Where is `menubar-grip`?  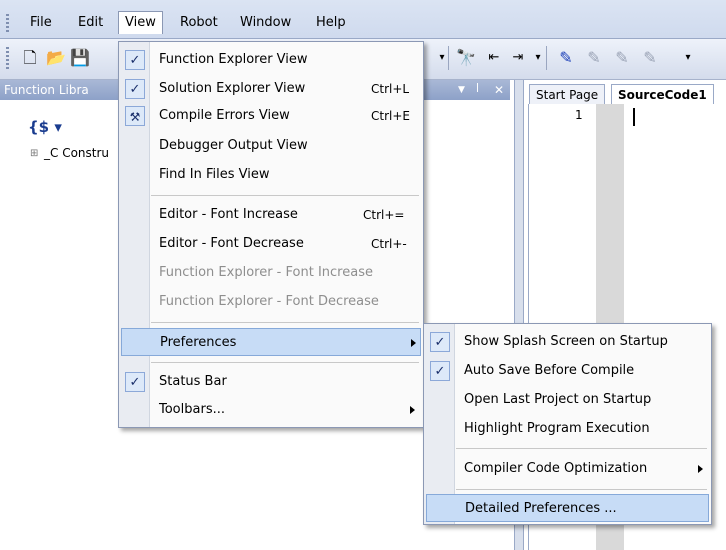
menubar-grip is located at coordinates (7, 23).